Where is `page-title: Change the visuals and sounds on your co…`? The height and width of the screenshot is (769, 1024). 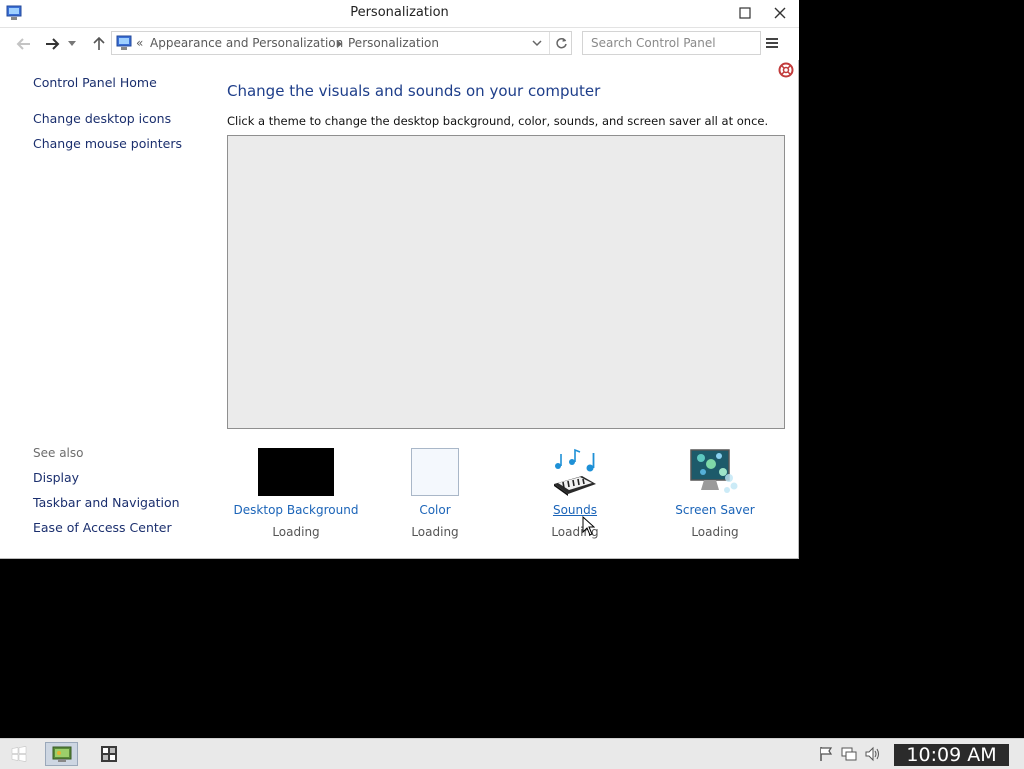 page-title: Change the visuals and sounds on your co… is located at coordinates (414, 91).